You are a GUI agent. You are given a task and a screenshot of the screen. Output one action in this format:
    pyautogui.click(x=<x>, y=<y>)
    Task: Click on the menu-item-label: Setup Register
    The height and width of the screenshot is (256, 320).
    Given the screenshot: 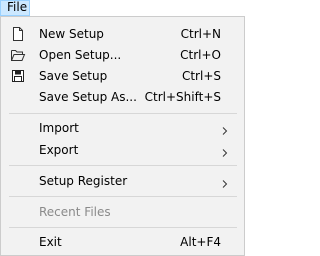 What is the action you would take?
    pyautogui.click(x=83, y=181)
    